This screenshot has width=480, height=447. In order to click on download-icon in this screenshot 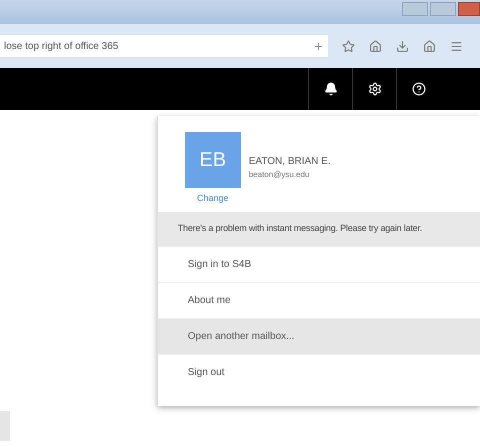, I will do `click(402, 46)`.